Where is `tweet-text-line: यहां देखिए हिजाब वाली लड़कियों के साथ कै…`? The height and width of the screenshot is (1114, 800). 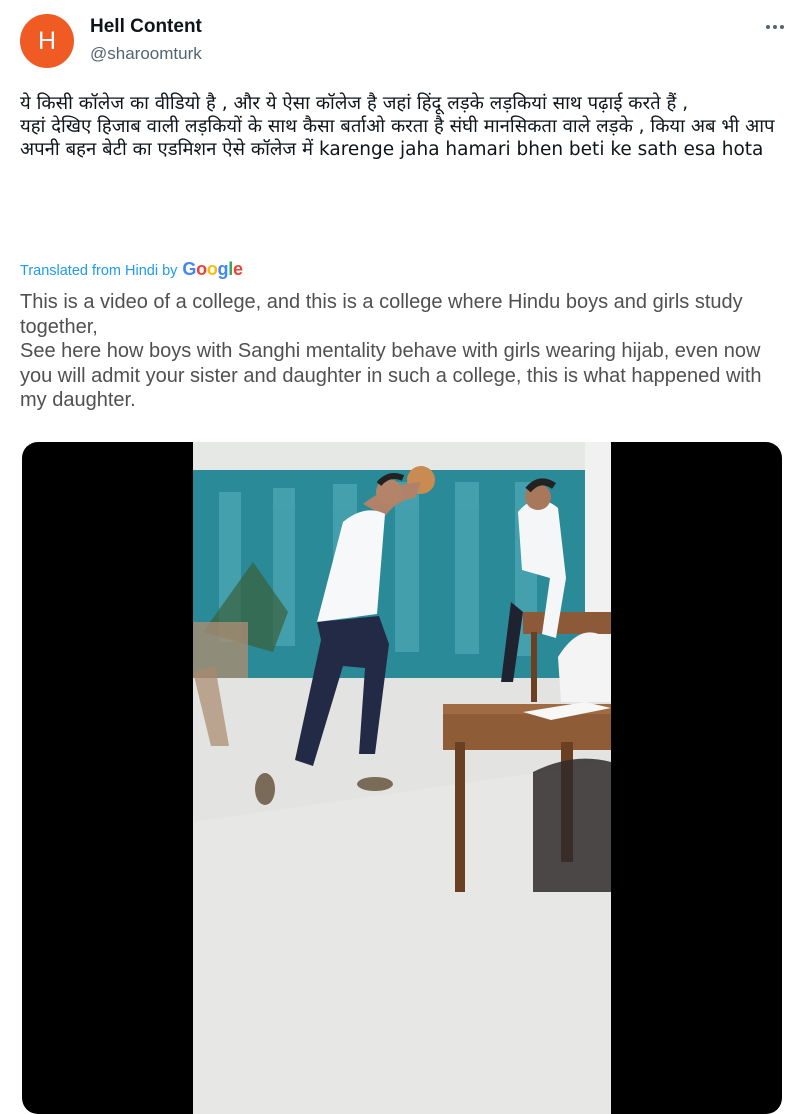
tweet-text-line: यहां देखिए हिजाब वाली लड़कियों के साथ कै… is located at coordinates (397, 138).